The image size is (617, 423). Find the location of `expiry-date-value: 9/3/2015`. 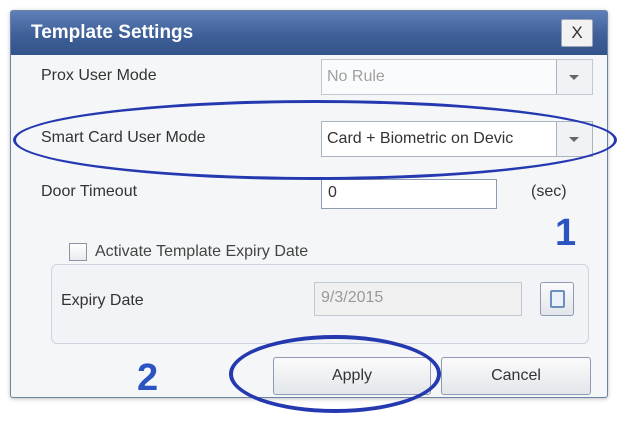

expiry-date-value: 9/3/2015 is located at coordinates (352, 297).